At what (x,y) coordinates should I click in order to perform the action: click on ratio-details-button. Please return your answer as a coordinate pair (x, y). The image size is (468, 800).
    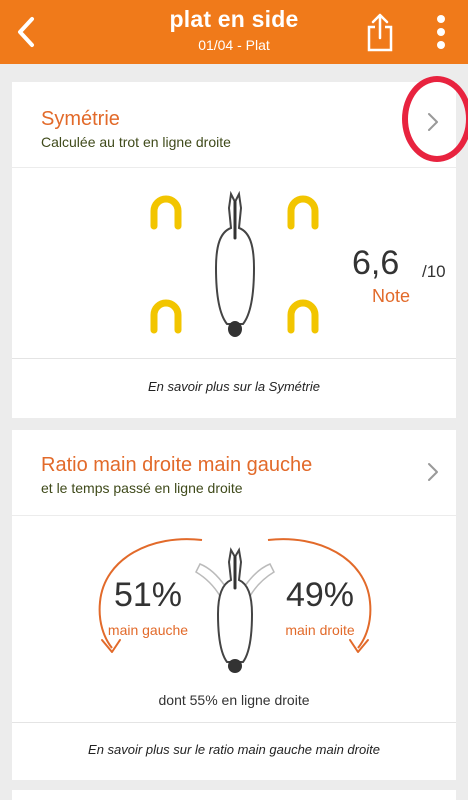
    Looking at the image, I should click on (433, 472).